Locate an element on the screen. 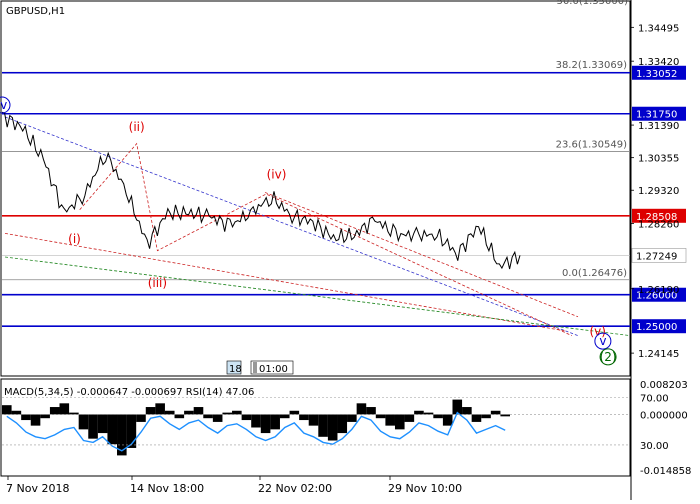 The image size is (700, 504). y-tick-label-4: 1.29320 is located at coordinates (658, 191).